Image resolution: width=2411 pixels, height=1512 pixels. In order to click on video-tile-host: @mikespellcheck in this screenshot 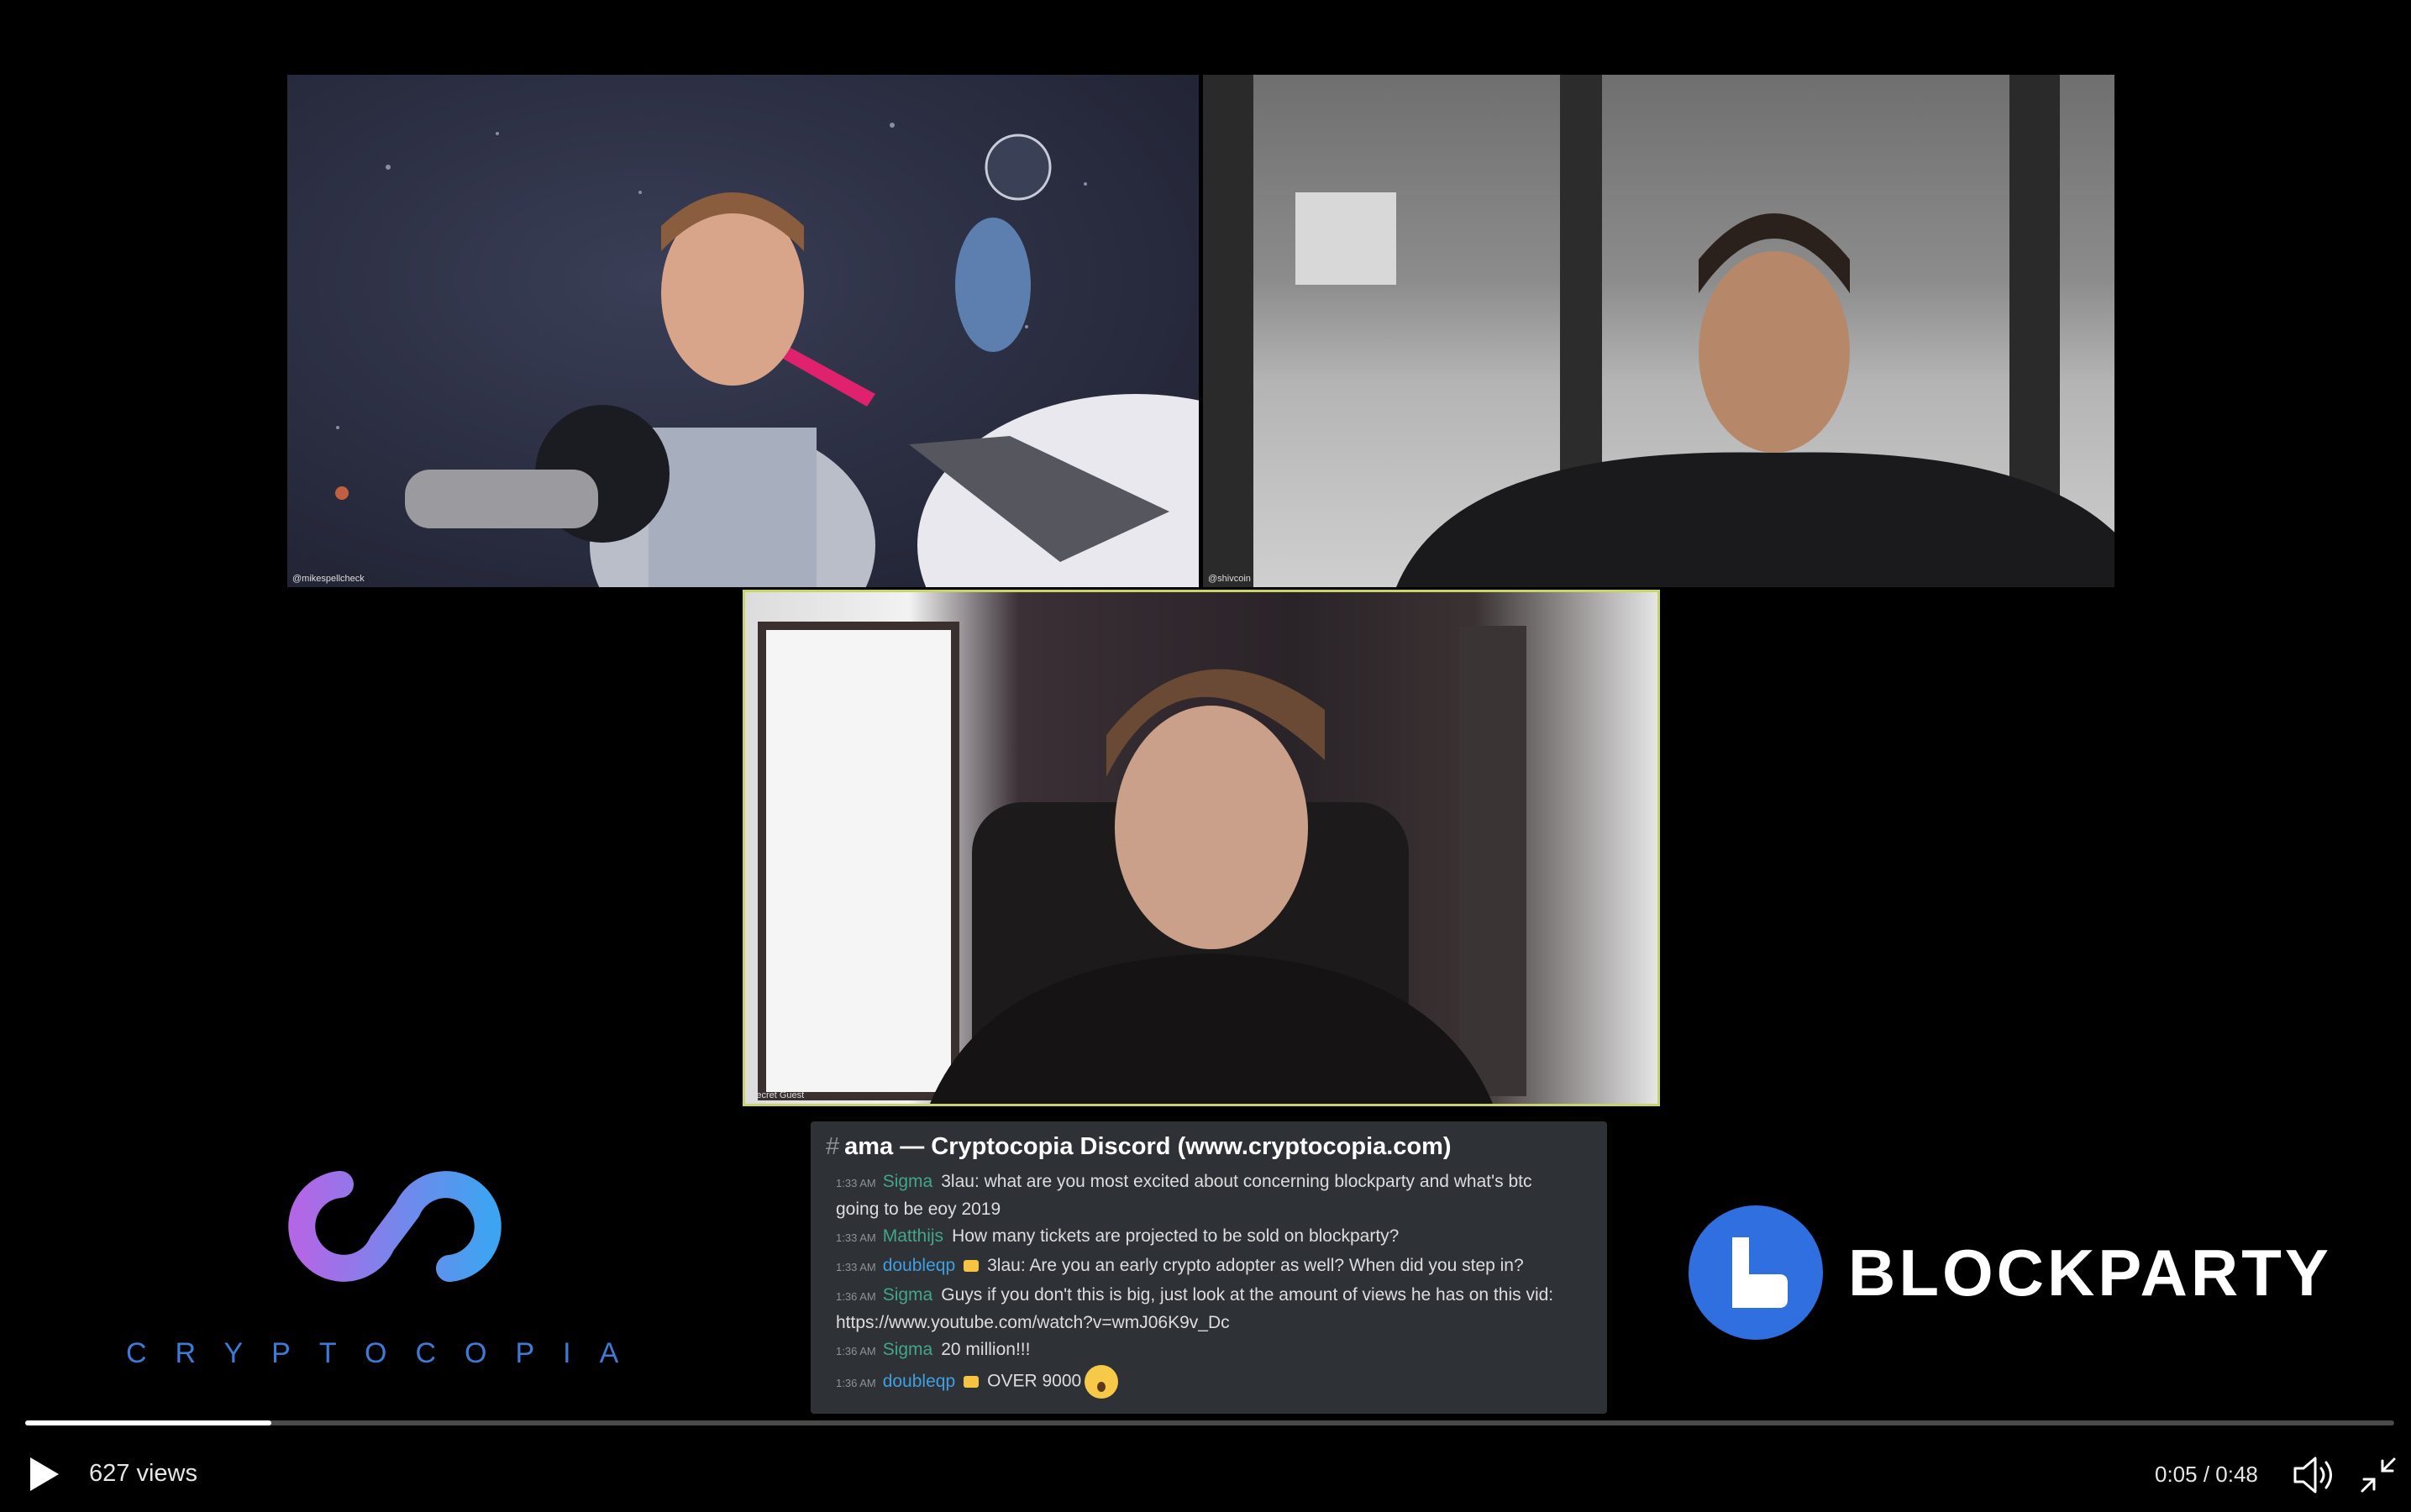, I will do `click(743, 331)`.